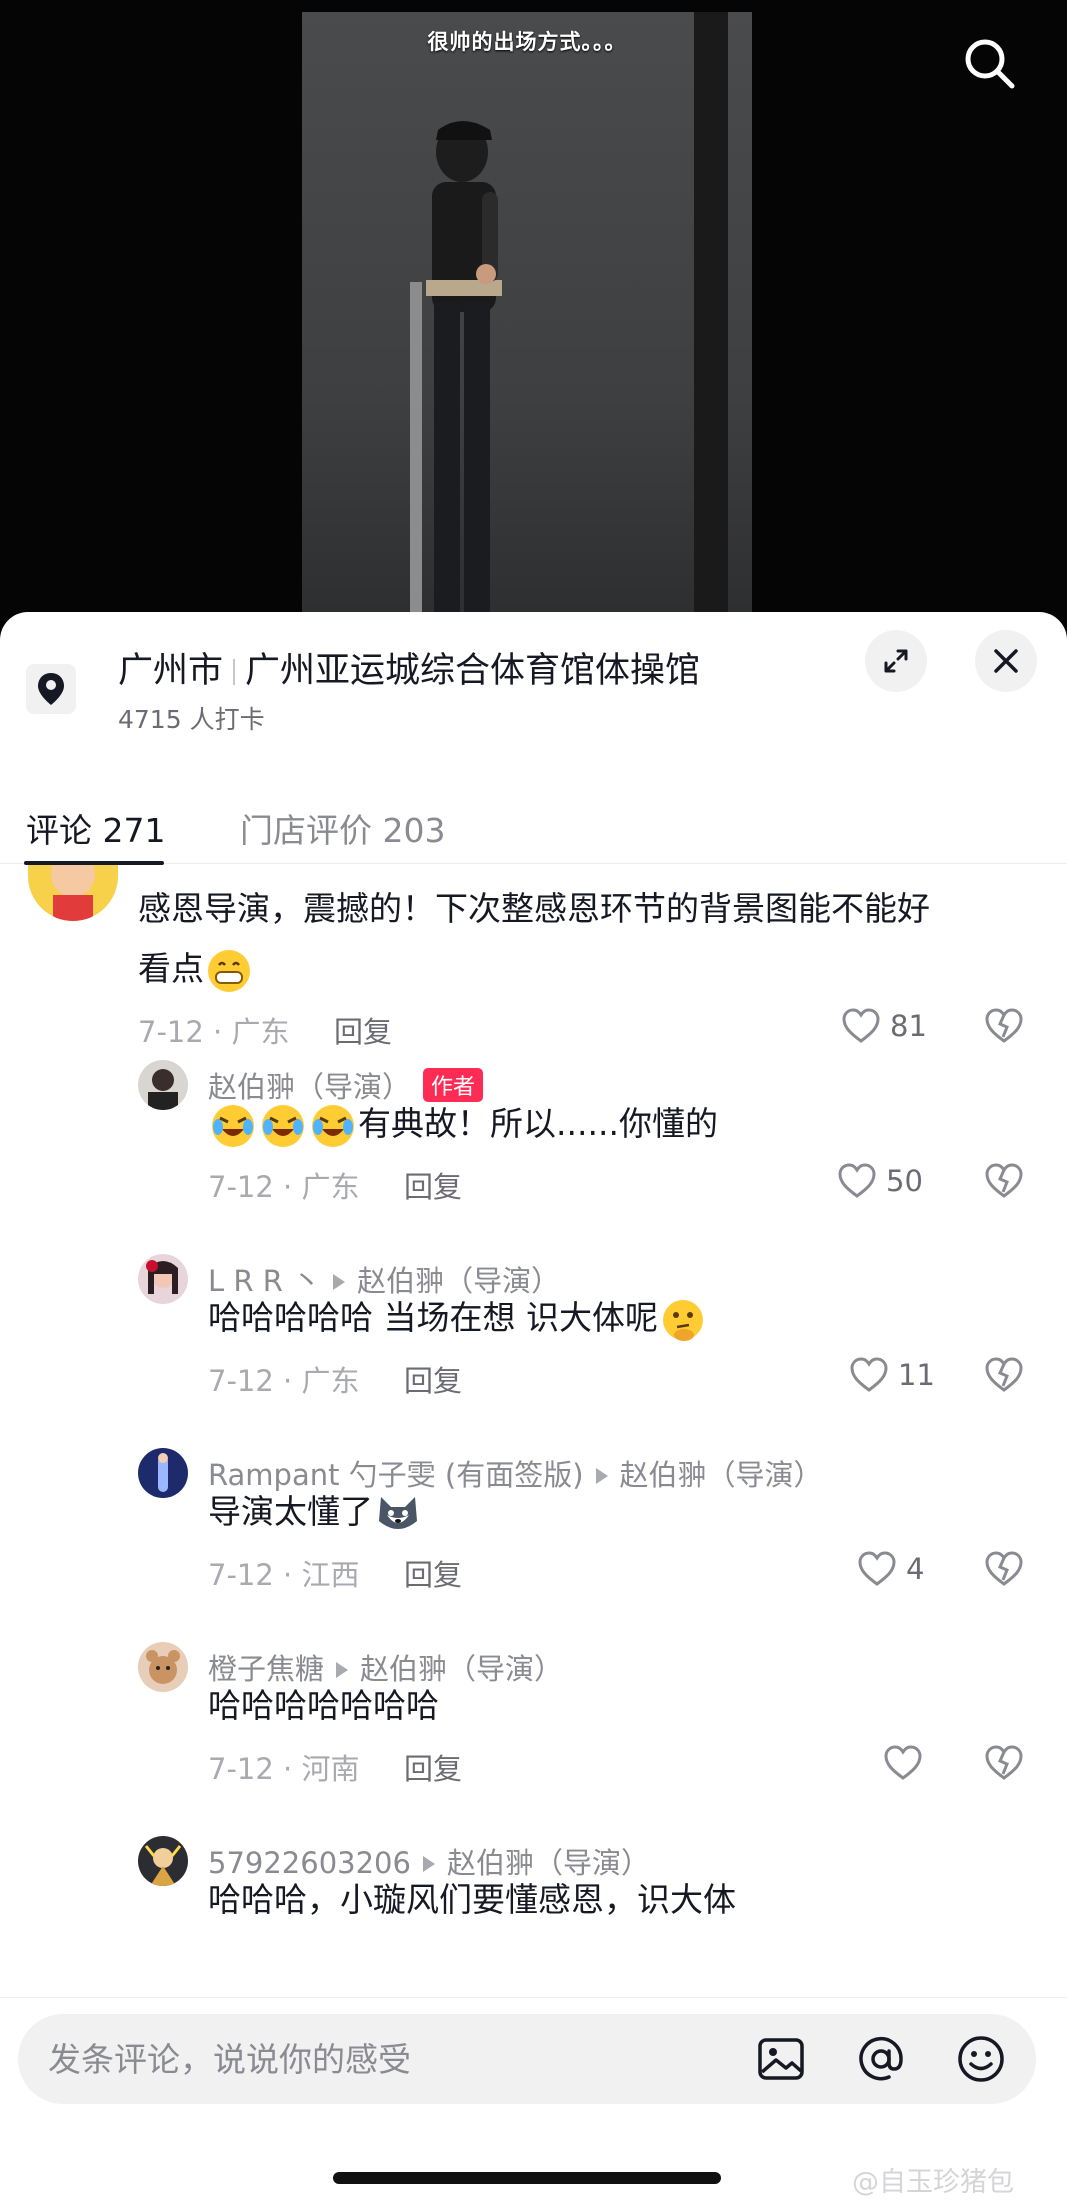  What do you see at coordinates (533, 1923) in the screenshot?
I see `reply-item: 57922603206 赵伯翀（导演） 哈哈哈，小璇风们要懂感恩，识大体` at bounding box center [533, 1923].